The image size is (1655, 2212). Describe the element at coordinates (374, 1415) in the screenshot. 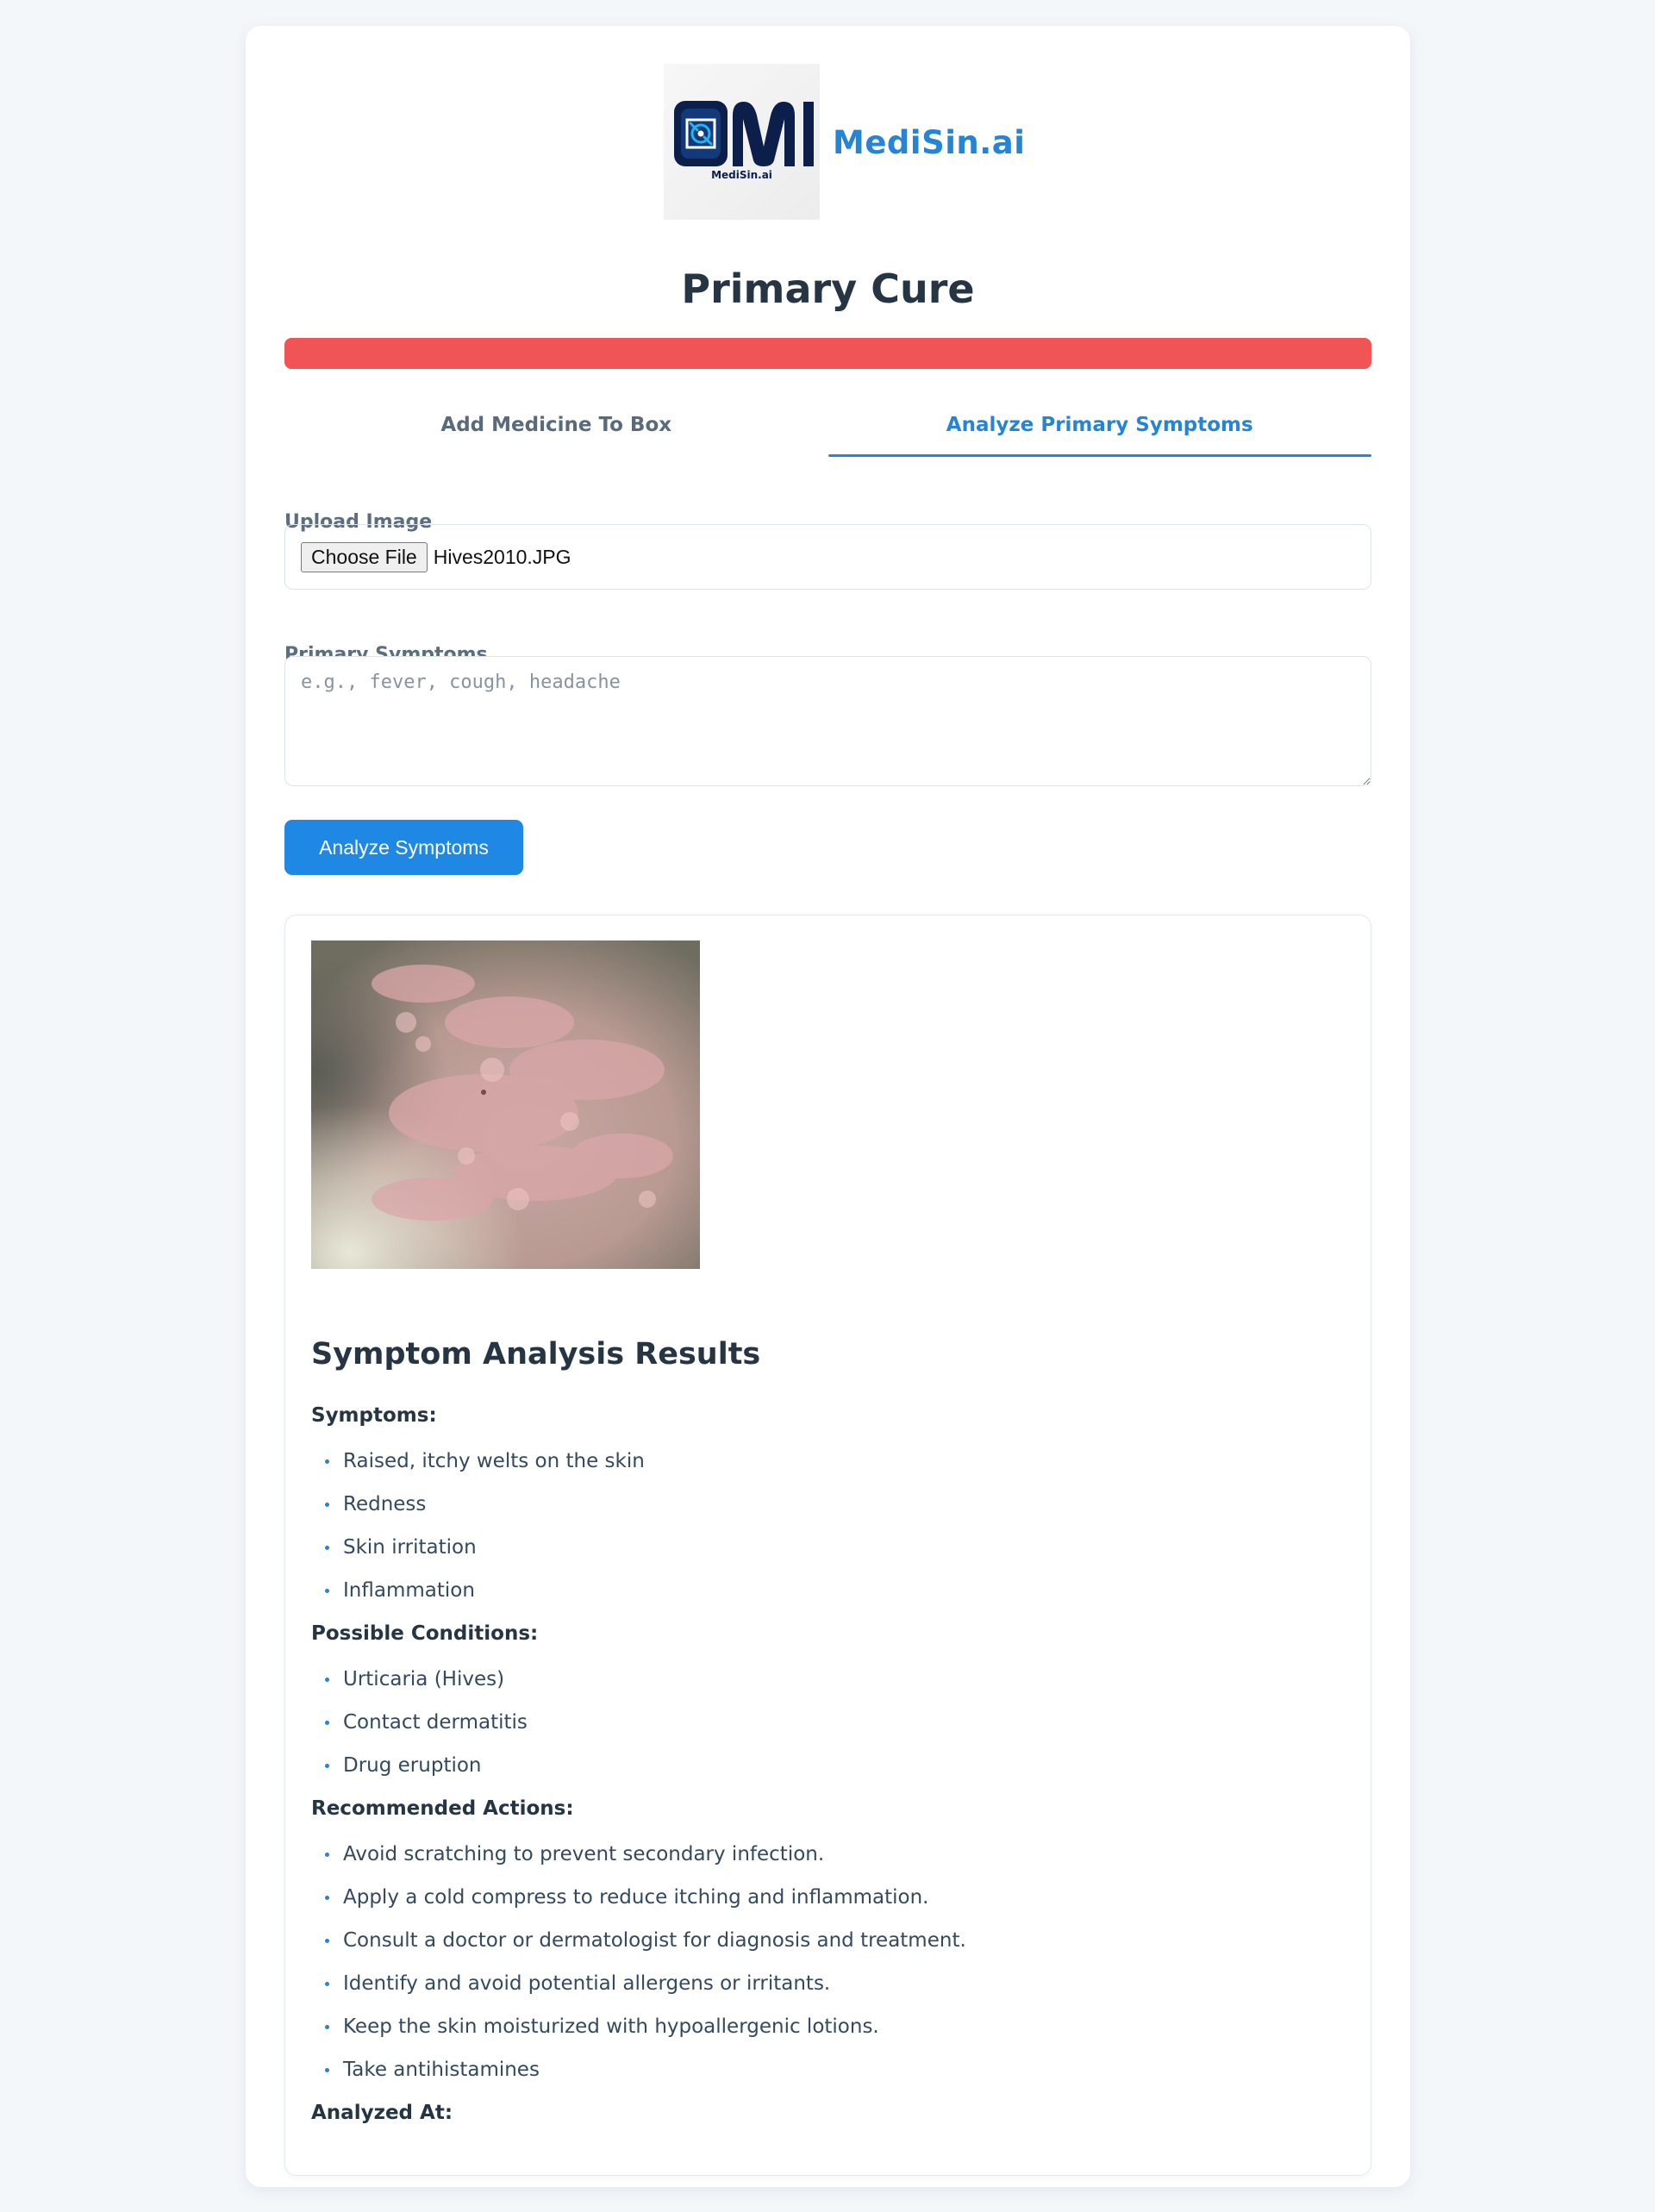

I see `symptoms-heading: Symptoms:` at that location.